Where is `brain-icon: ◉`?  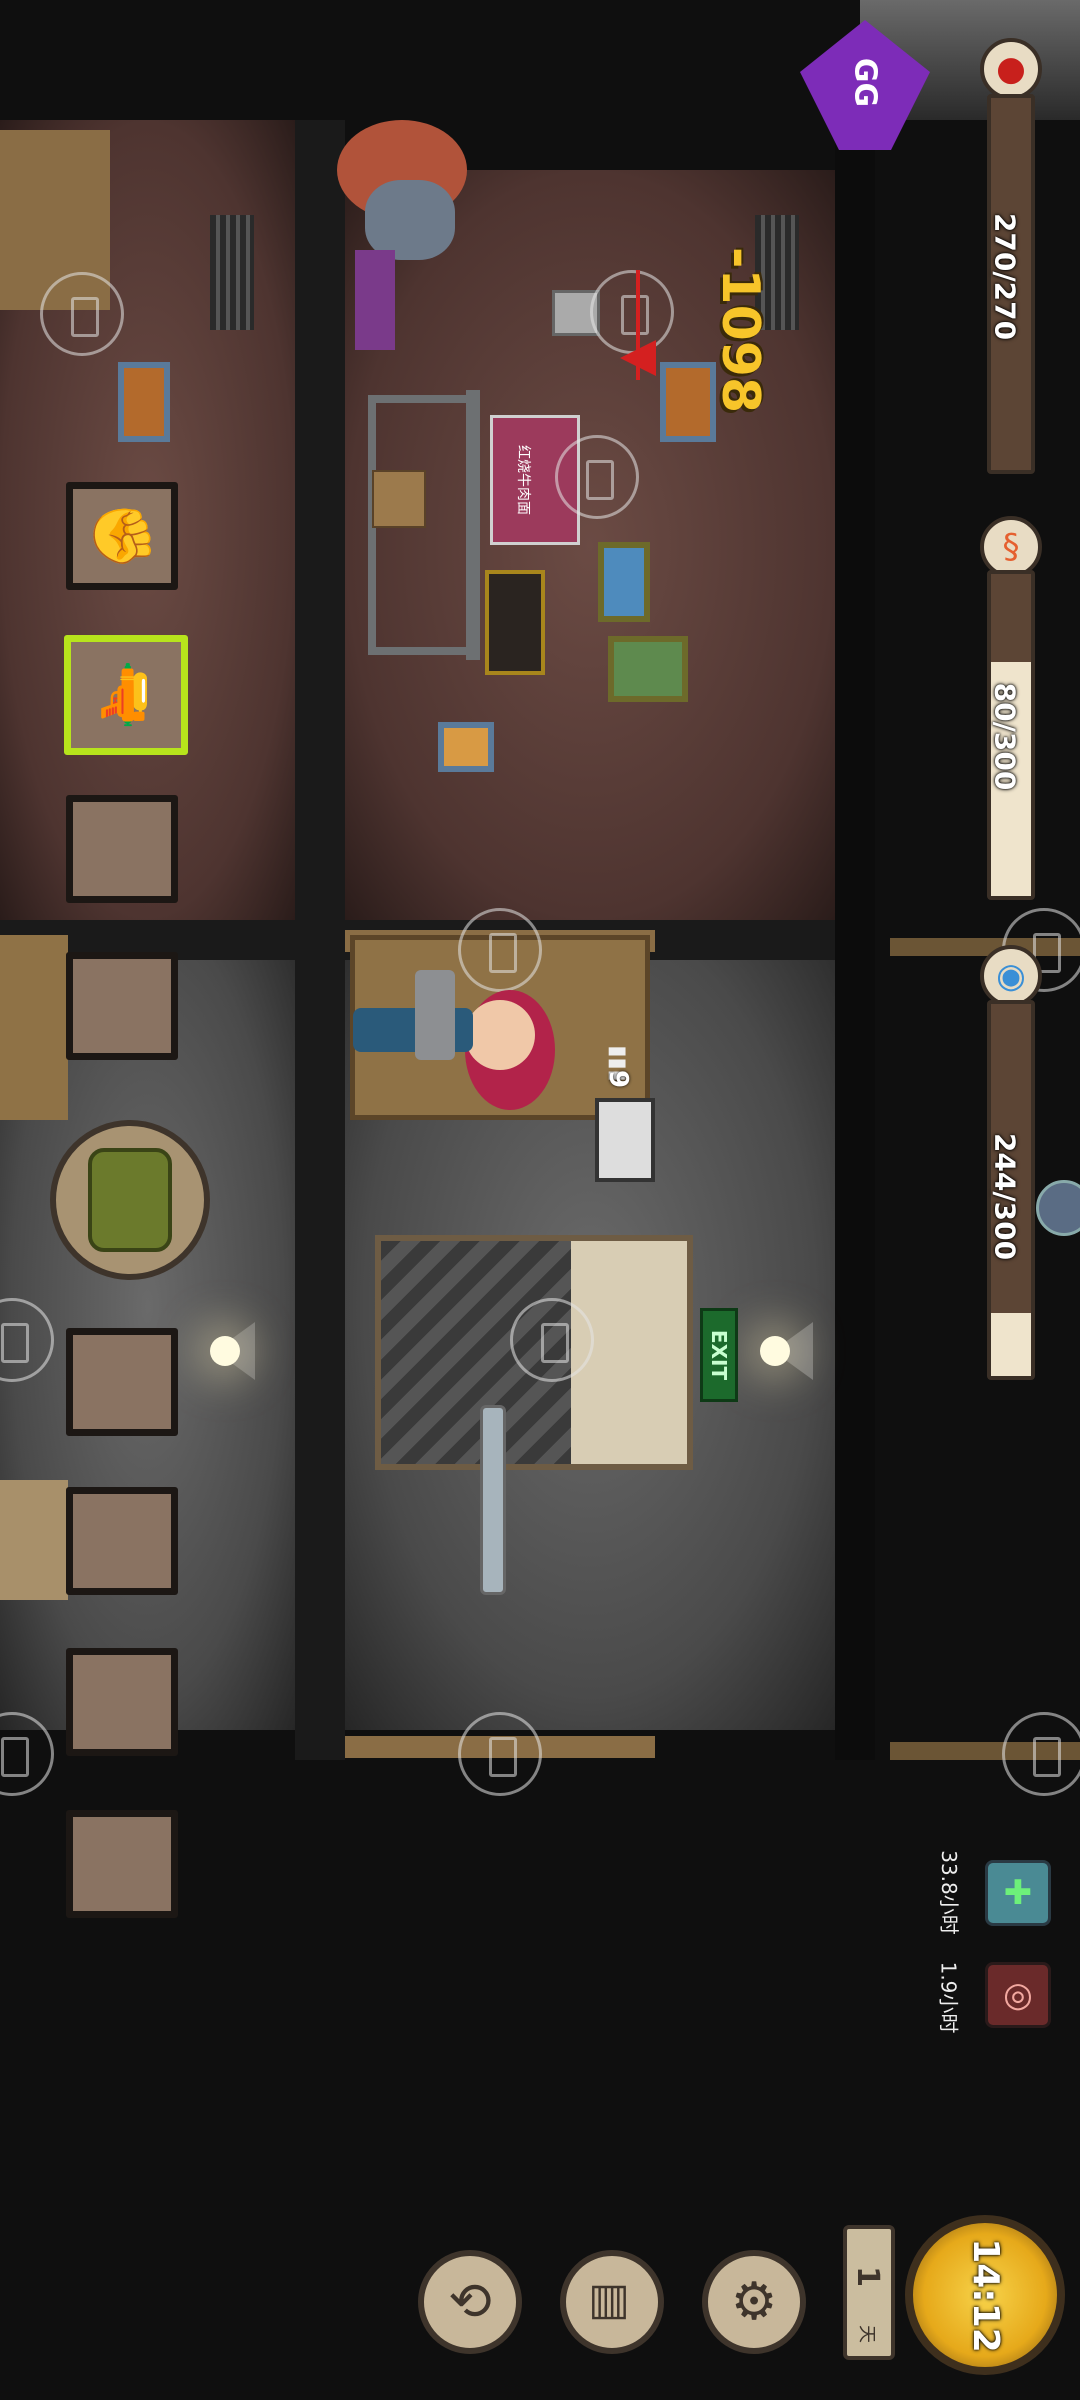
brain-icon: ◉ is located at coordinates (1011, 976).